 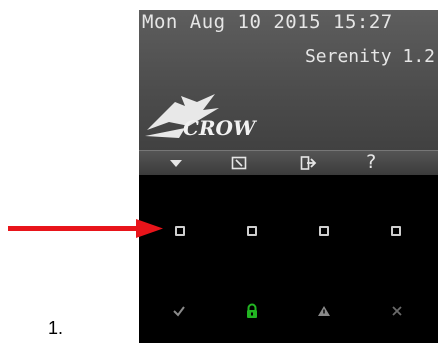 What do you see at coordinates (288, 162) in the screenshot?
I see `menu-toolbar: ?` at bounding box center [288, 162].